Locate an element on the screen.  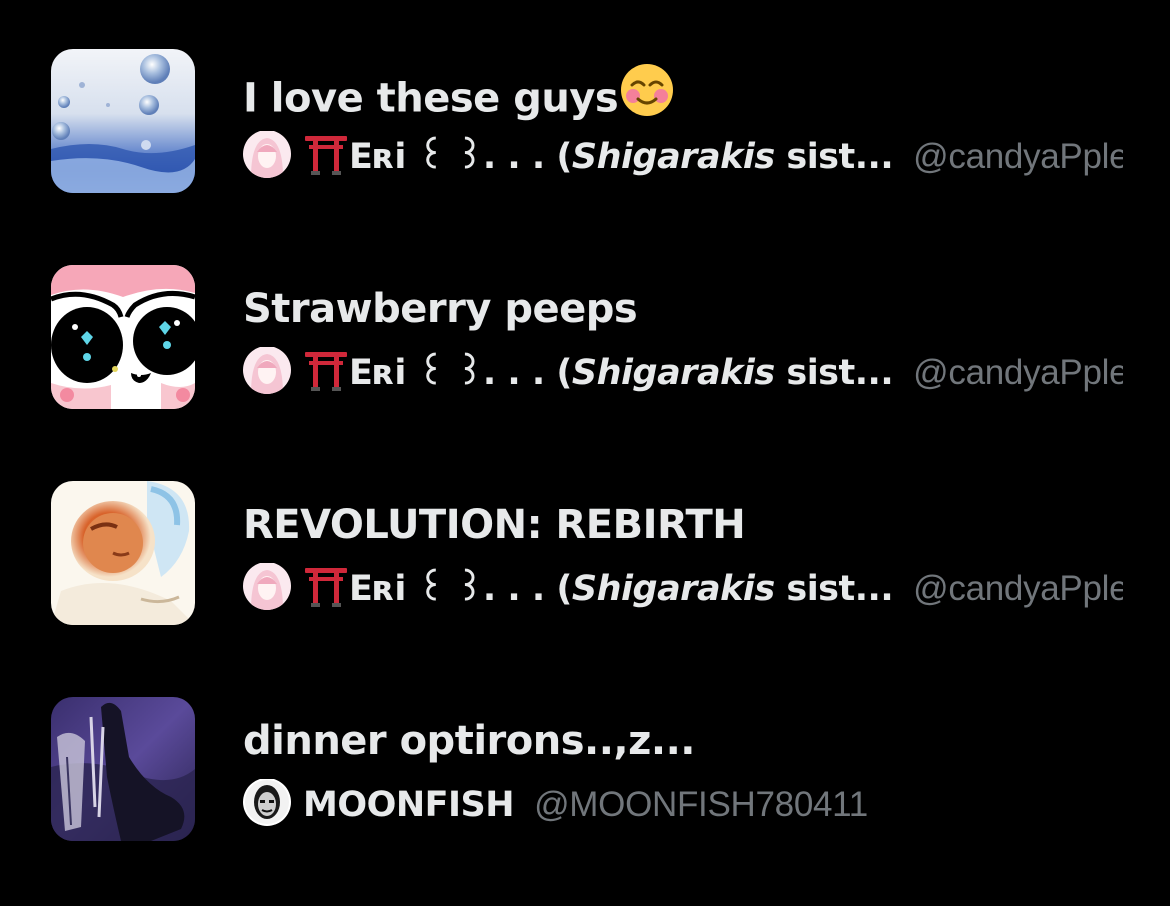
list-title: REVOLUTION: REBIRTH is located at coordinates (494, 525).